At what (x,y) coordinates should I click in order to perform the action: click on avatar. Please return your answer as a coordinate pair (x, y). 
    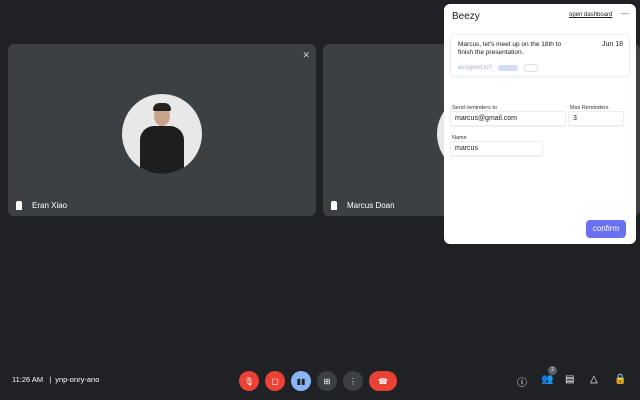
    Looking at the image, I should click on (162, 134).